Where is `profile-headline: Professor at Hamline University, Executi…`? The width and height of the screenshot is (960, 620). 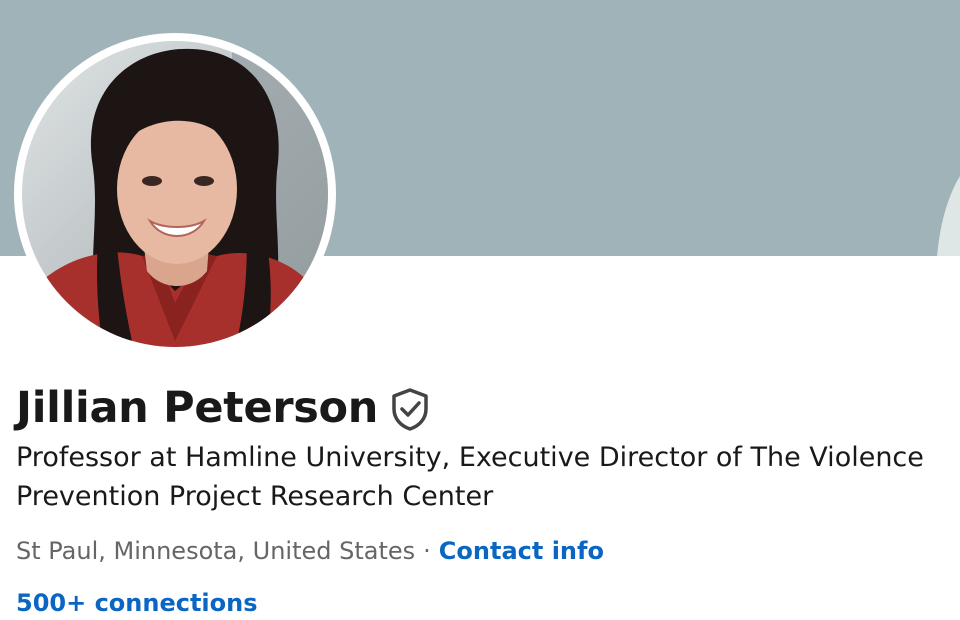
profile-headline: Professor at Hamline University, Executi… is located at coordinates (470, 477).